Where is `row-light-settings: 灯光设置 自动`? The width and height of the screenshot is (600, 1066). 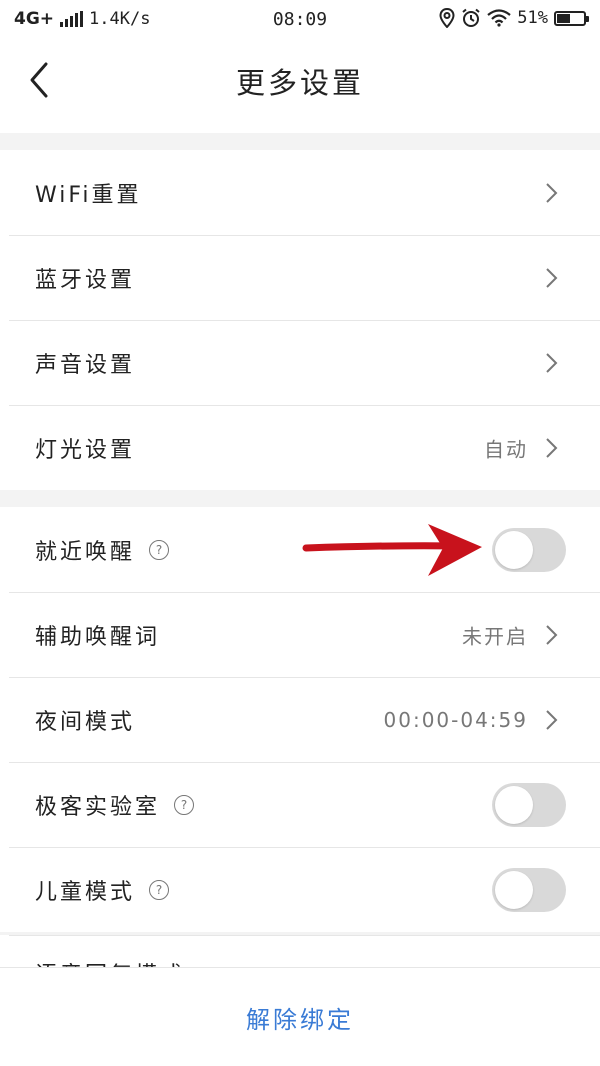
row-light-settings: 灯光设置 自动 is located at coordinates (300, 447).